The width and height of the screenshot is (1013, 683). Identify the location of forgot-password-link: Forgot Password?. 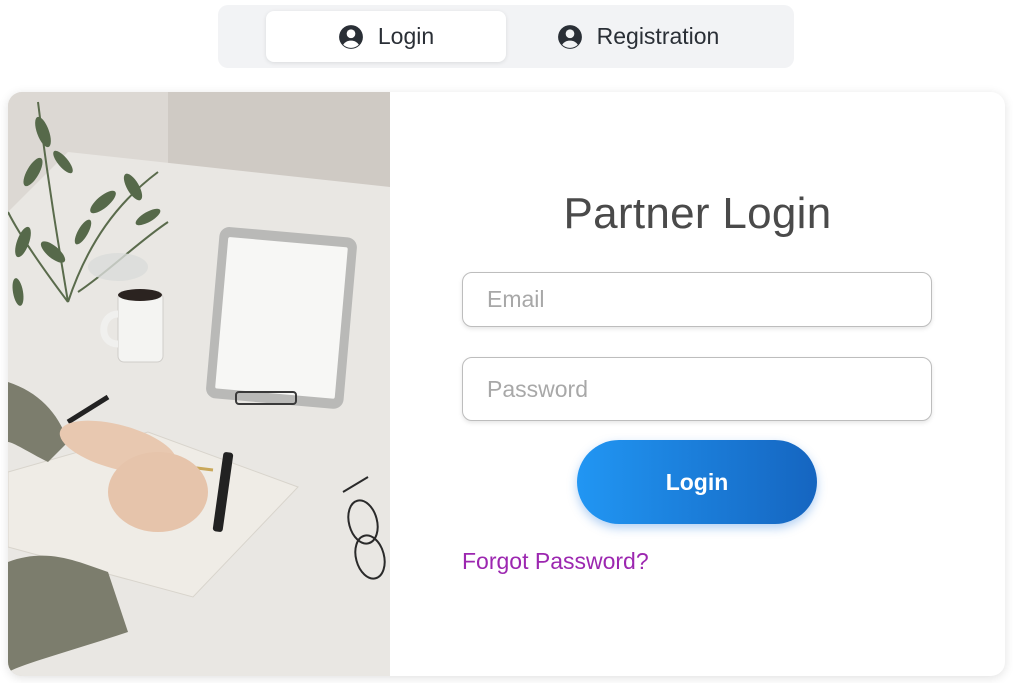
(555, 561).